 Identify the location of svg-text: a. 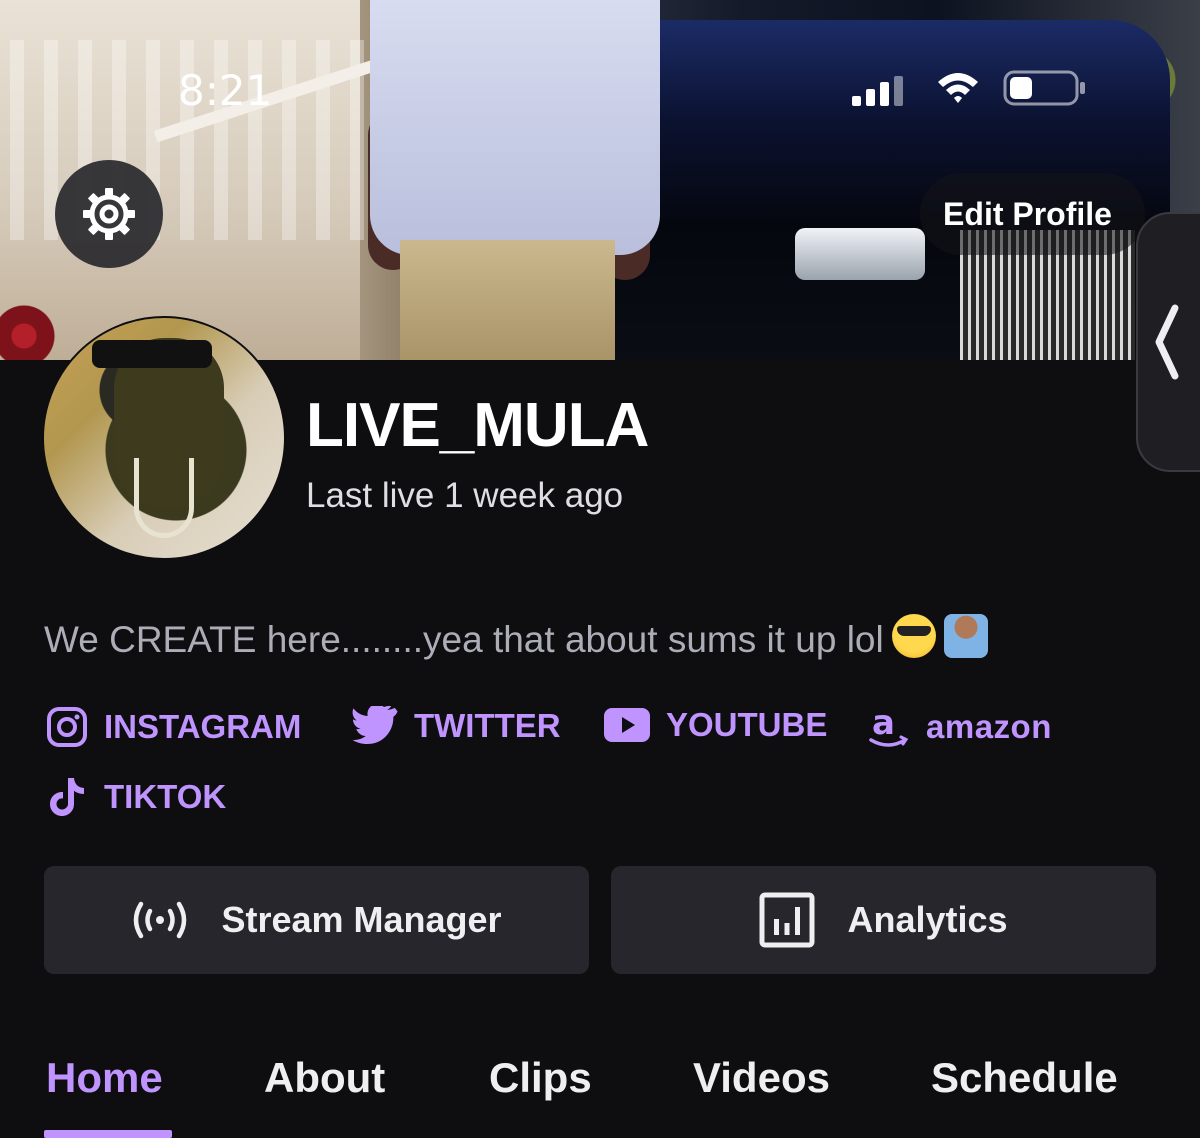
(883, 723).